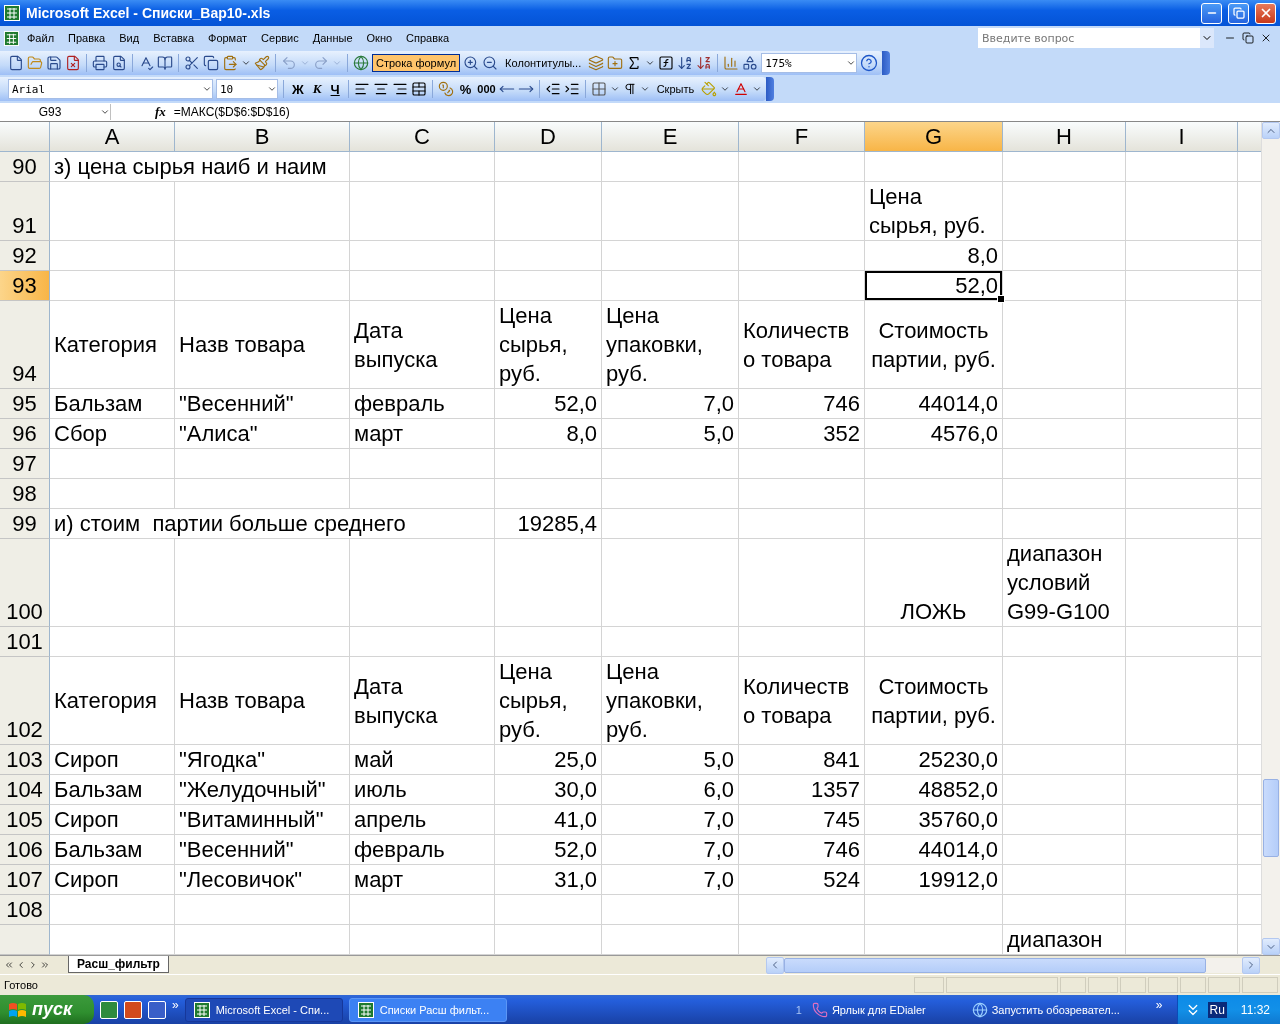 The image size is (1280, 1024). Describe the element at coordinates (380, 89) in the screenshot. I see `align-center-icon` at that location.